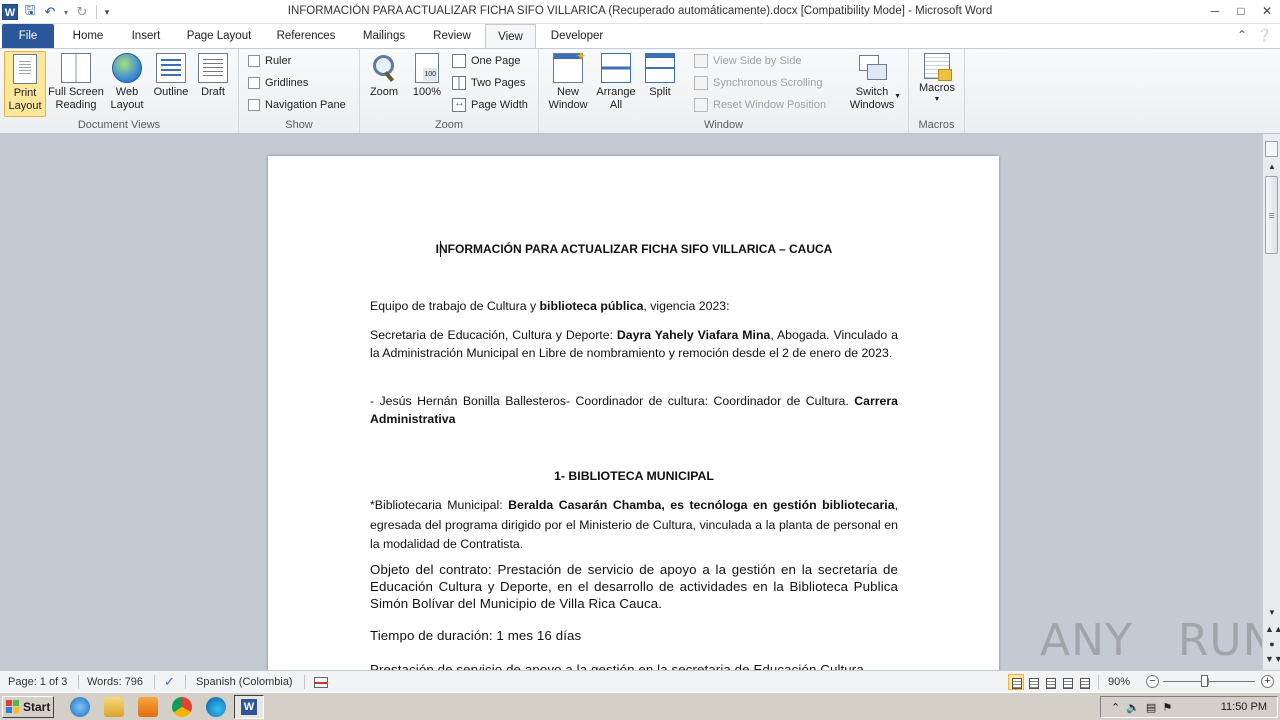 This screenshot has height=720, width=1280. I want to click on word-taskbar-icon: W, so click(249, 707).